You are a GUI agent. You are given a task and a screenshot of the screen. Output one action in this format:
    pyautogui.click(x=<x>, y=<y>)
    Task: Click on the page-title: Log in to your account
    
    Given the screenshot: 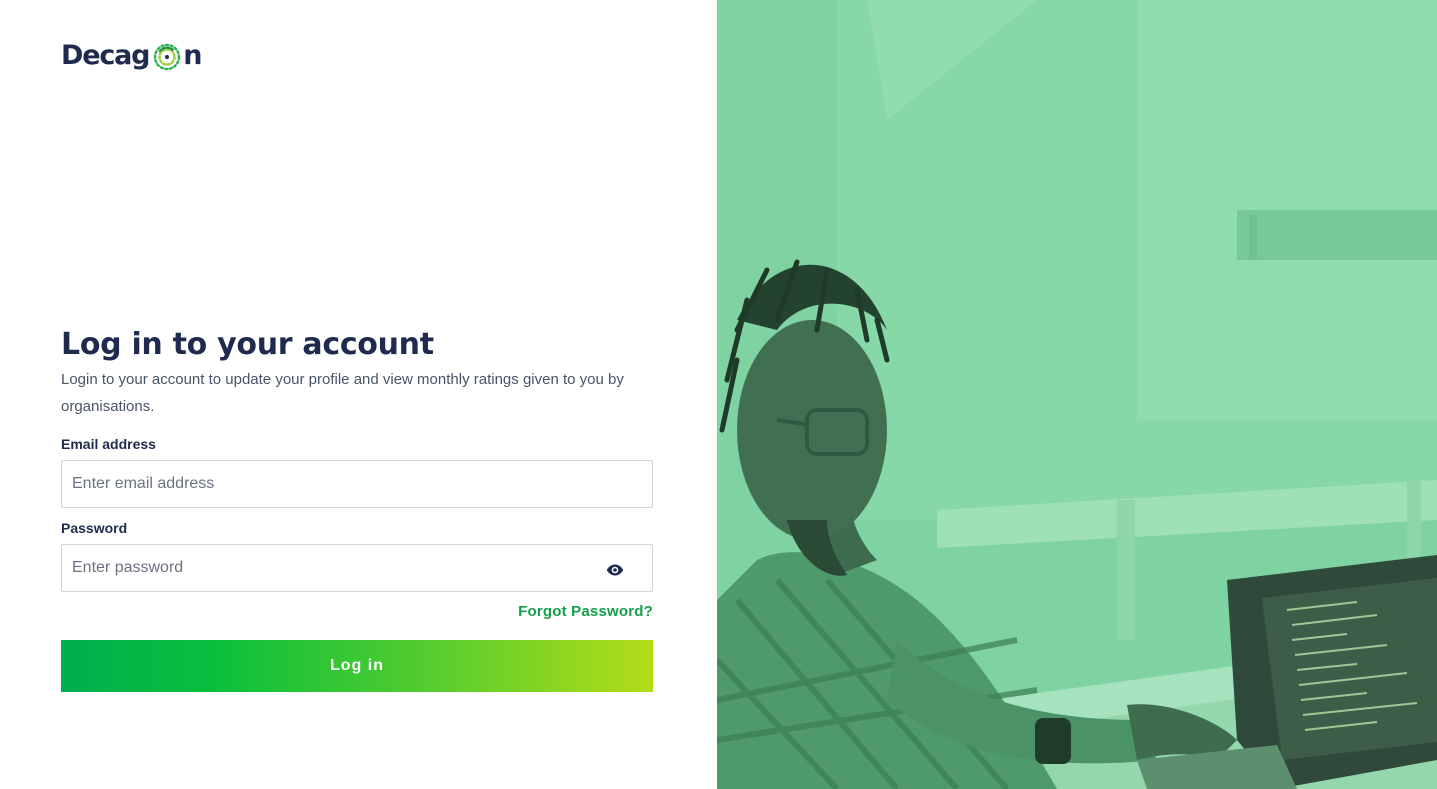 What is the action you would take?
    pyautogui.click(x=247, y=344)
    